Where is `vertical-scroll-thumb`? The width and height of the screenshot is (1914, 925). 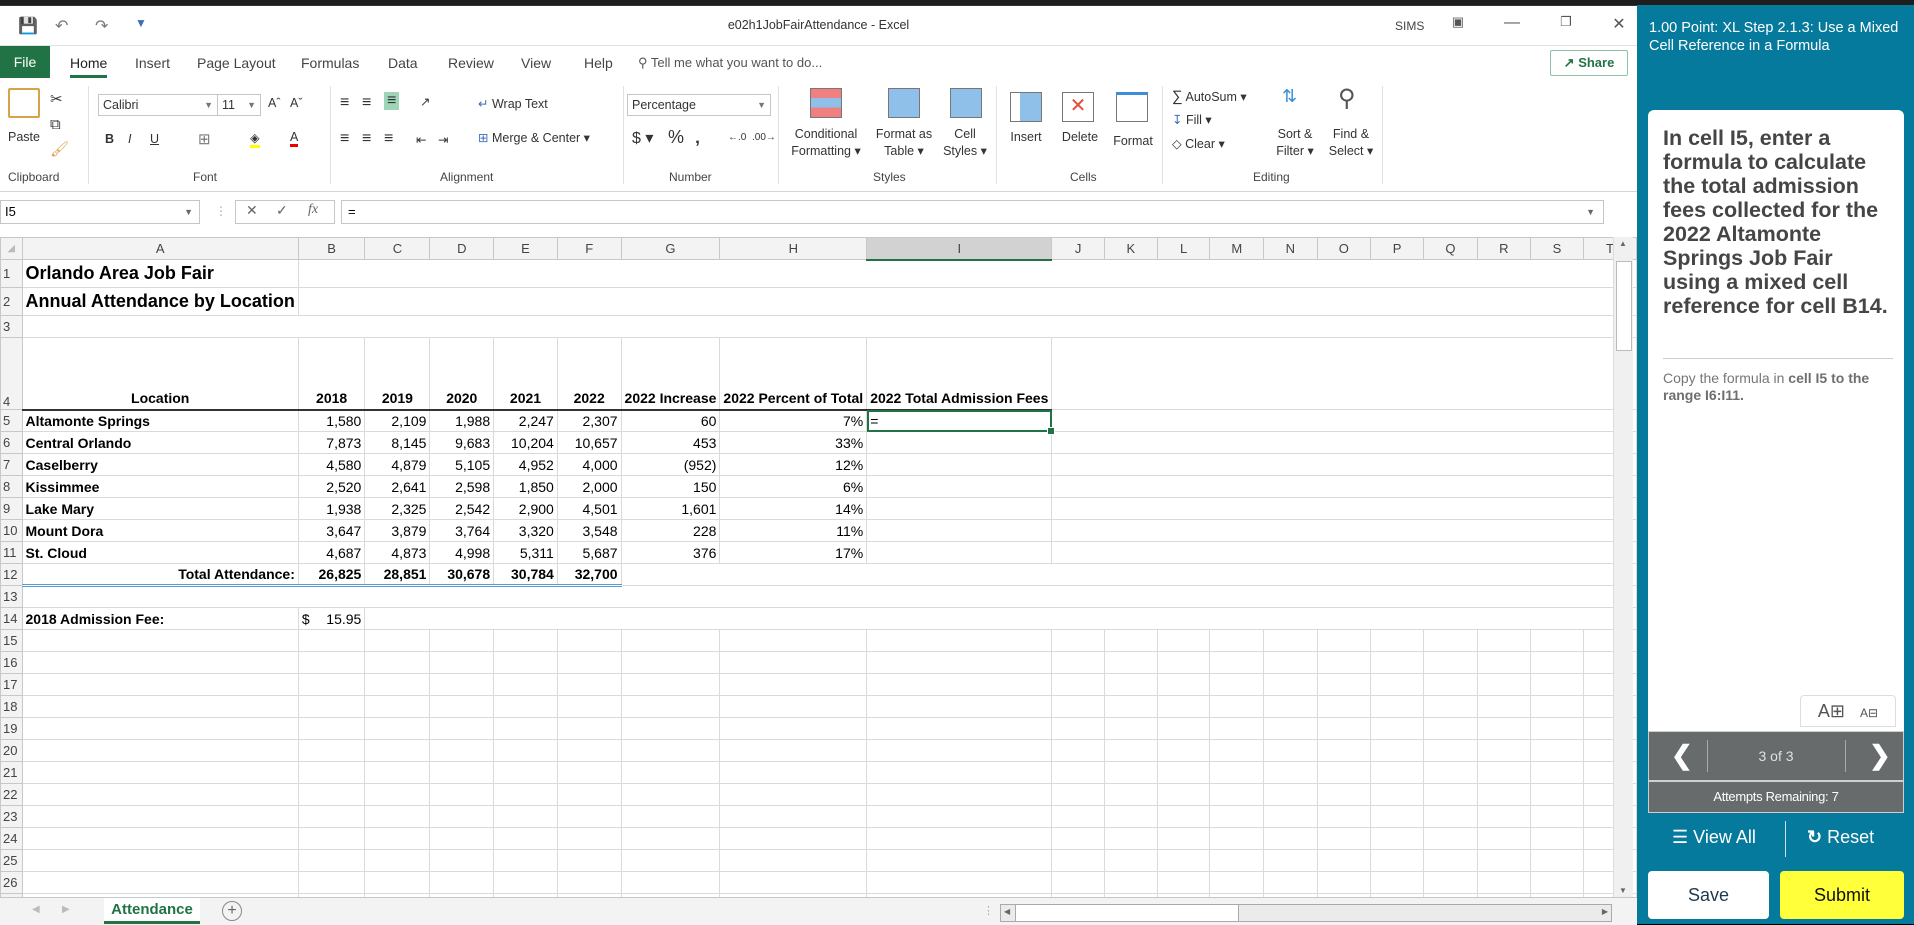
vertical-scroll-thumb is located at coordinates (1624, 306).